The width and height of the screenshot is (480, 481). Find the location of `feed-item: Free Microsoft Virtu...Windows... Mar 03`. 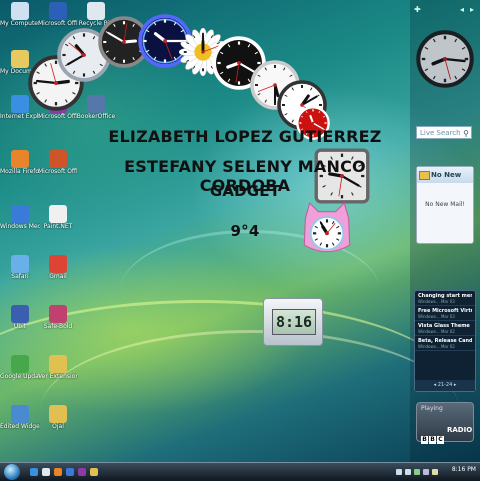

feed-item: Free Microsoft Virtu...Windows... Mar 03 is located at coordinates (445, 313).